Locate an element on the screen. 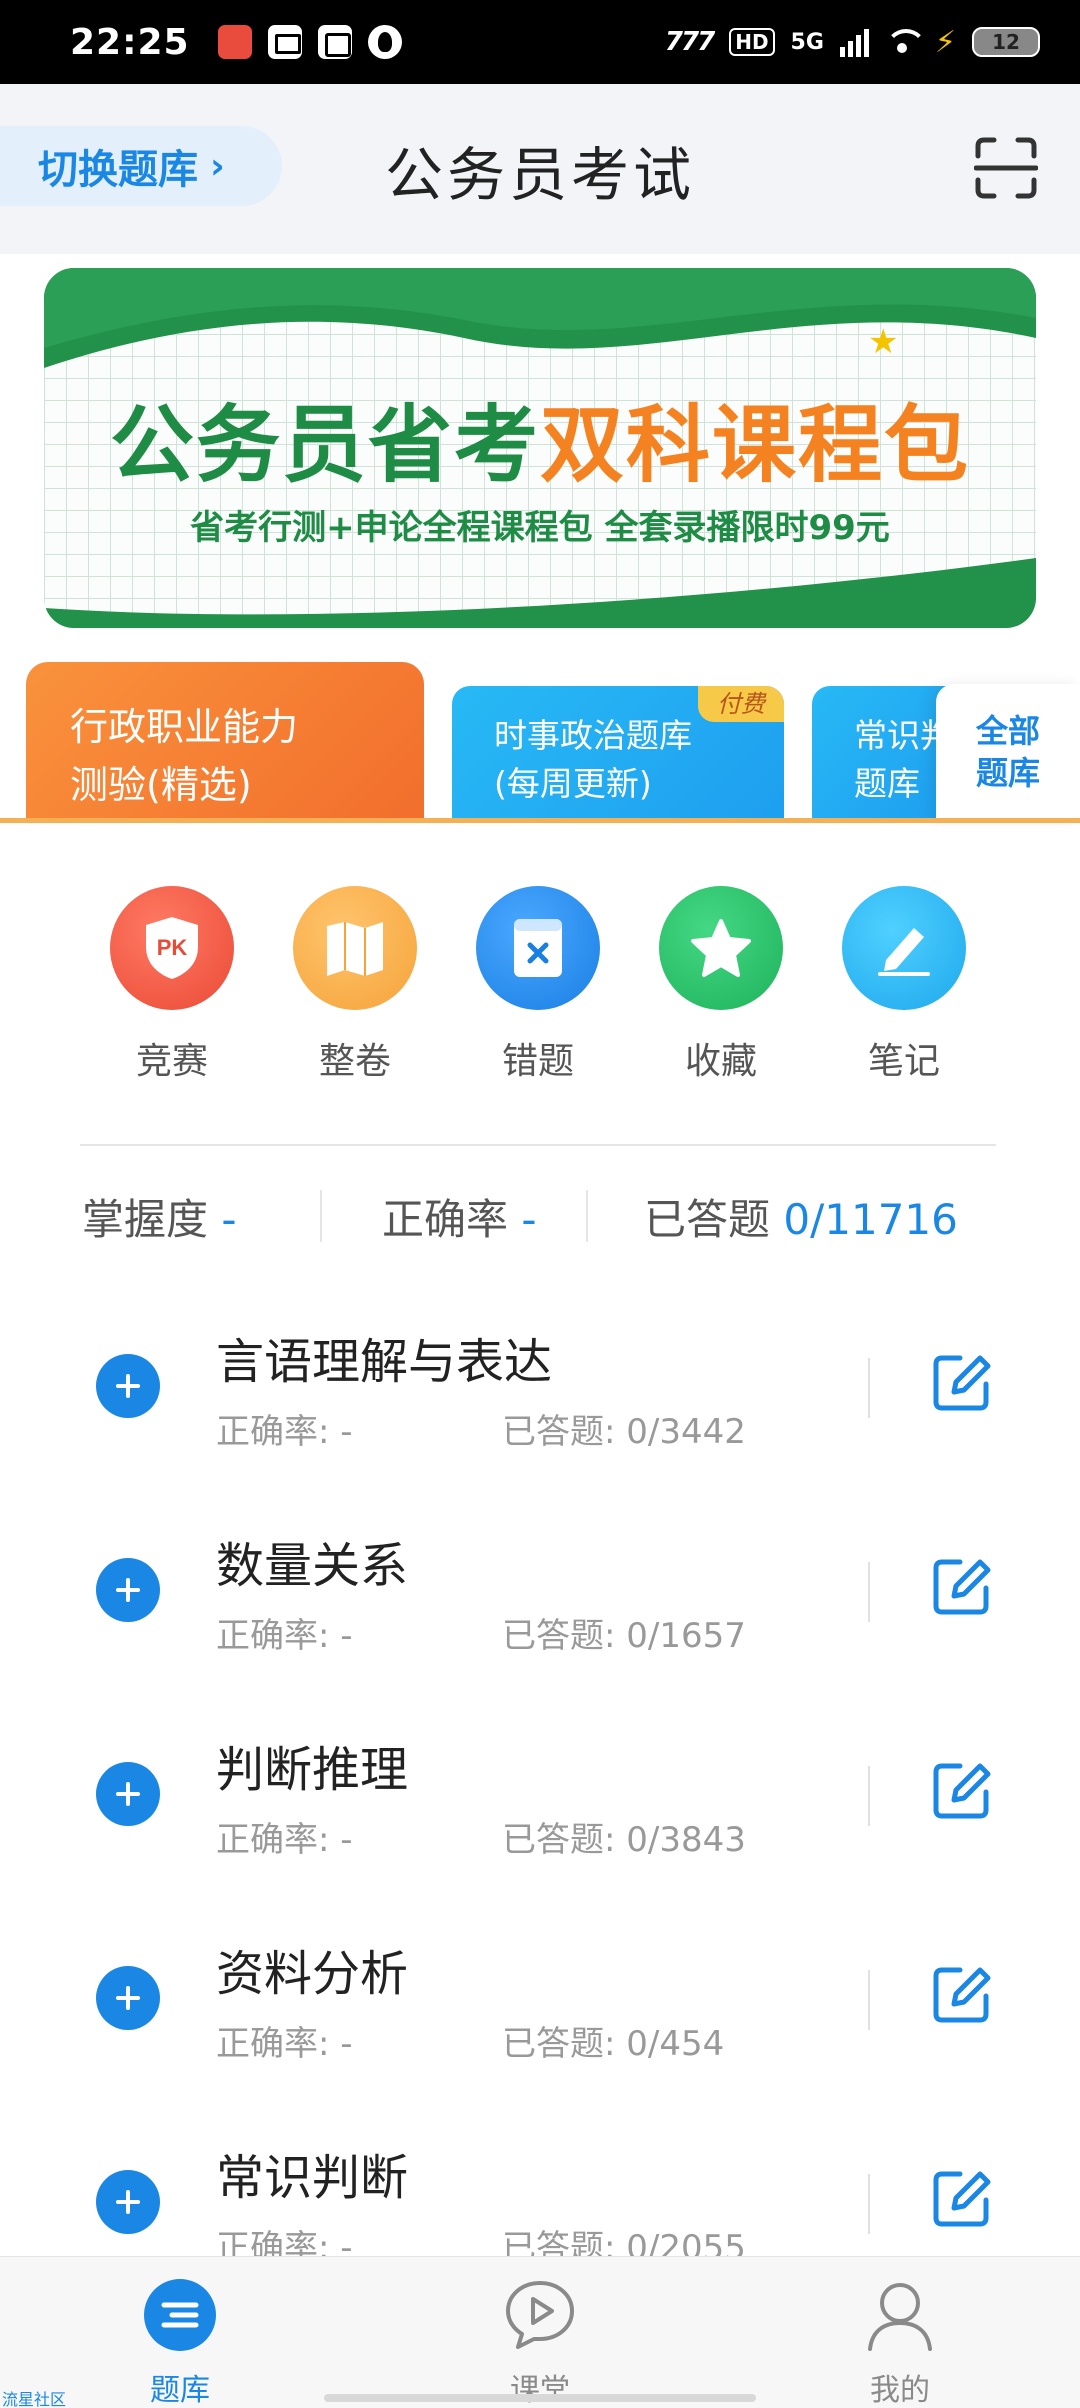  hd-icon: HD is located at coordinates (752, 42).